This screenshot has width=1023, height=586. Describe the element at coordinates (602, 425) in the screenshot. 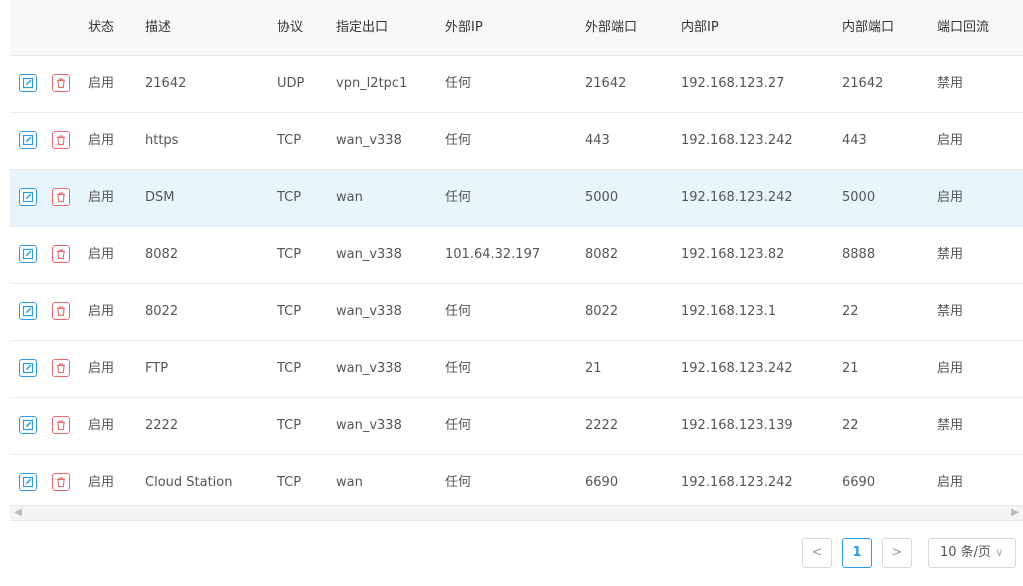

I see `external-port-cell: 2222` at that location.